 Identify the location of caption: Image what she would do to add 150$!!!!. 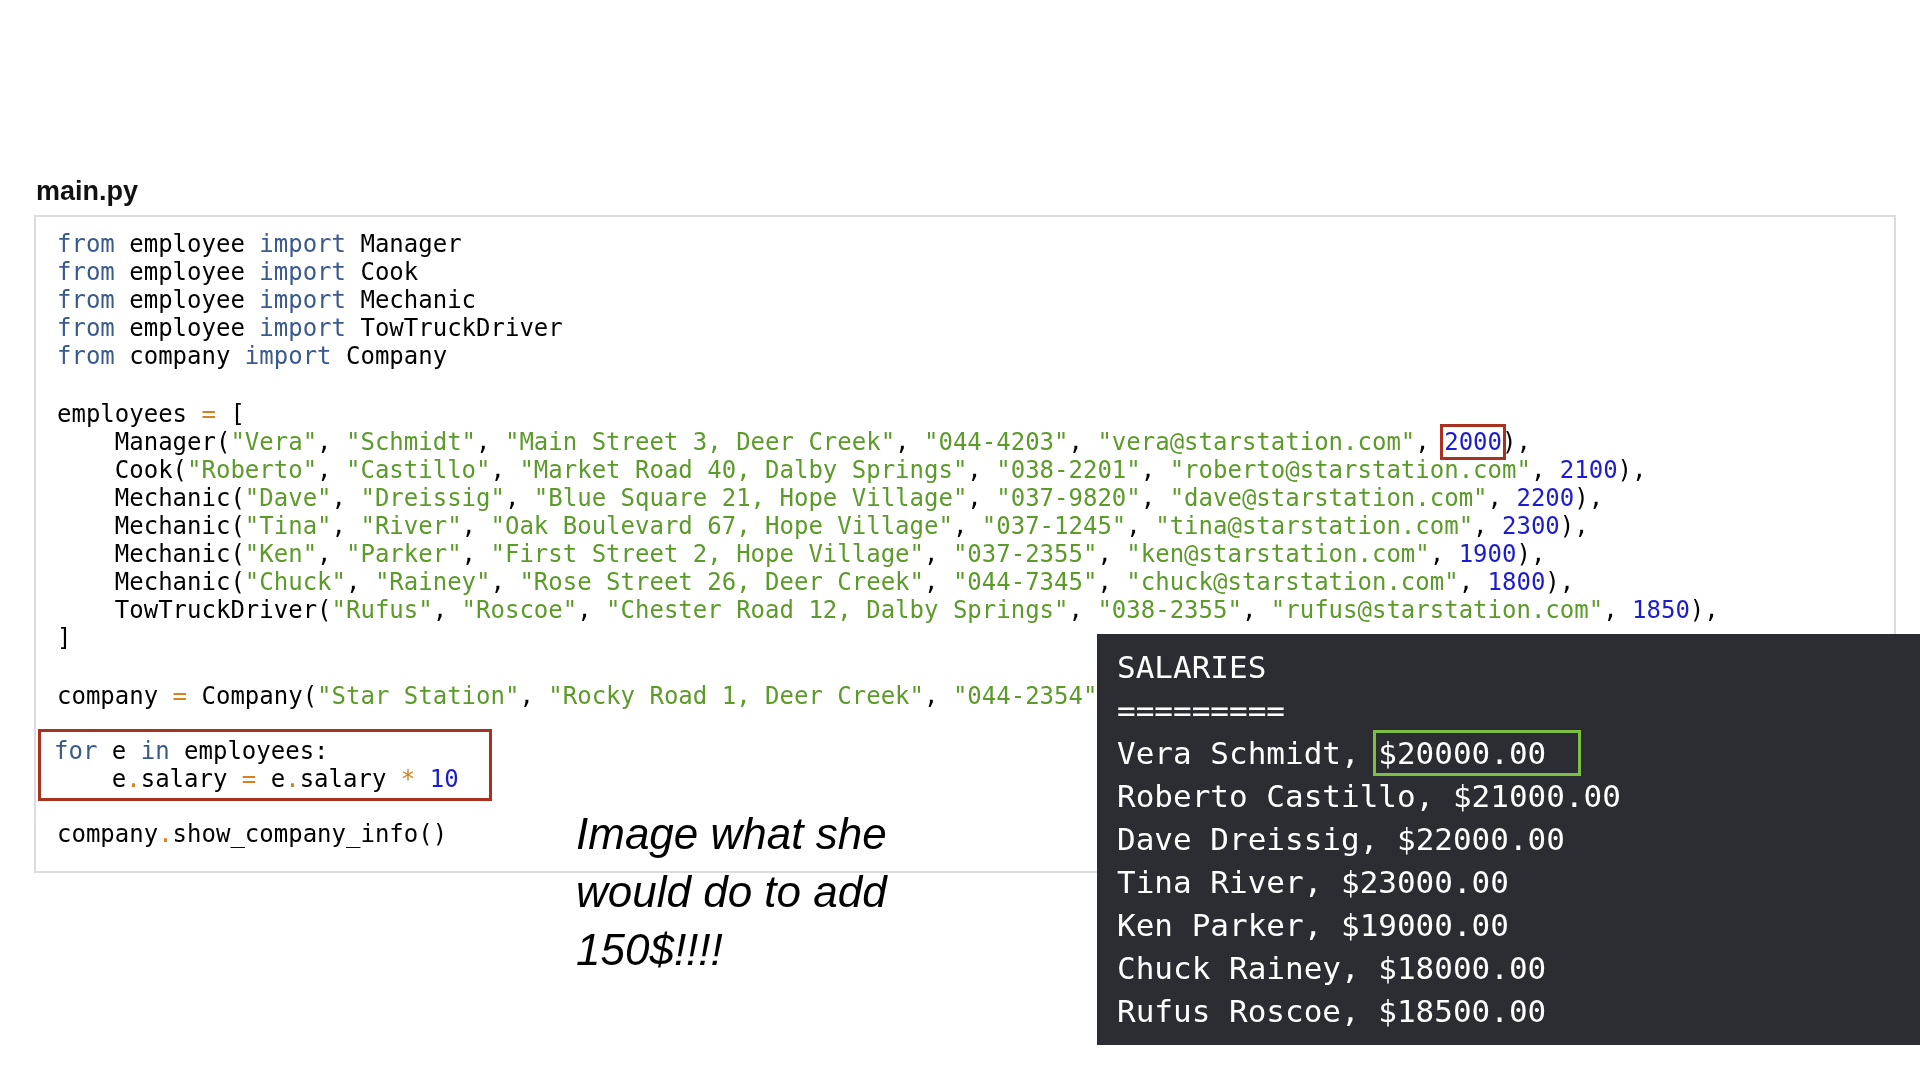
(732, 892).